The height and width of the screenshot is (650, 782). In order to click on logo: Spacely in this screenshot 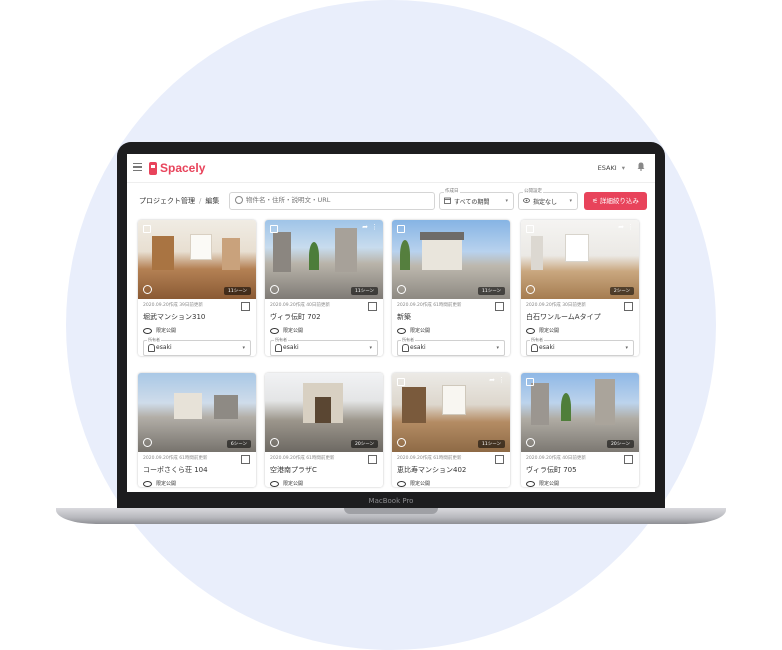, I will do `click(177, 168)`.